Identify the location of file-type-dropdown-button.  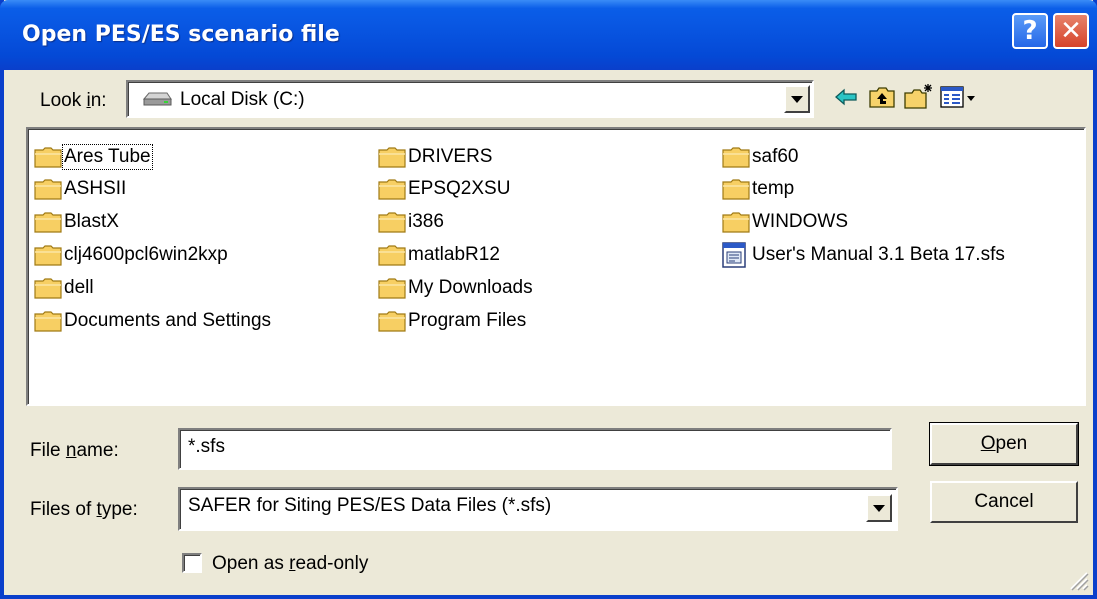
(879, 508).